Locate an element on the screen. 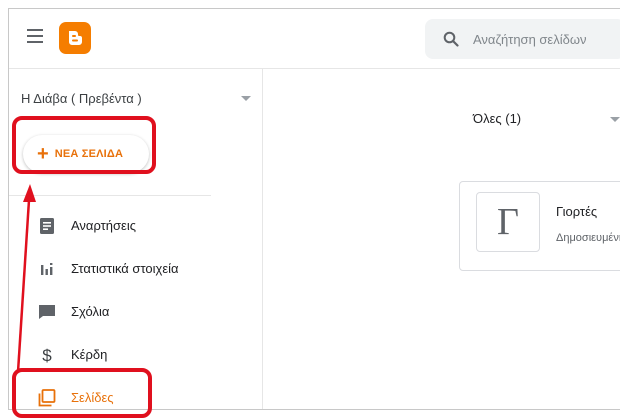  blog-name: Η Διάβα ( Πρεβέντα ) is located at coordinates (81, 98).